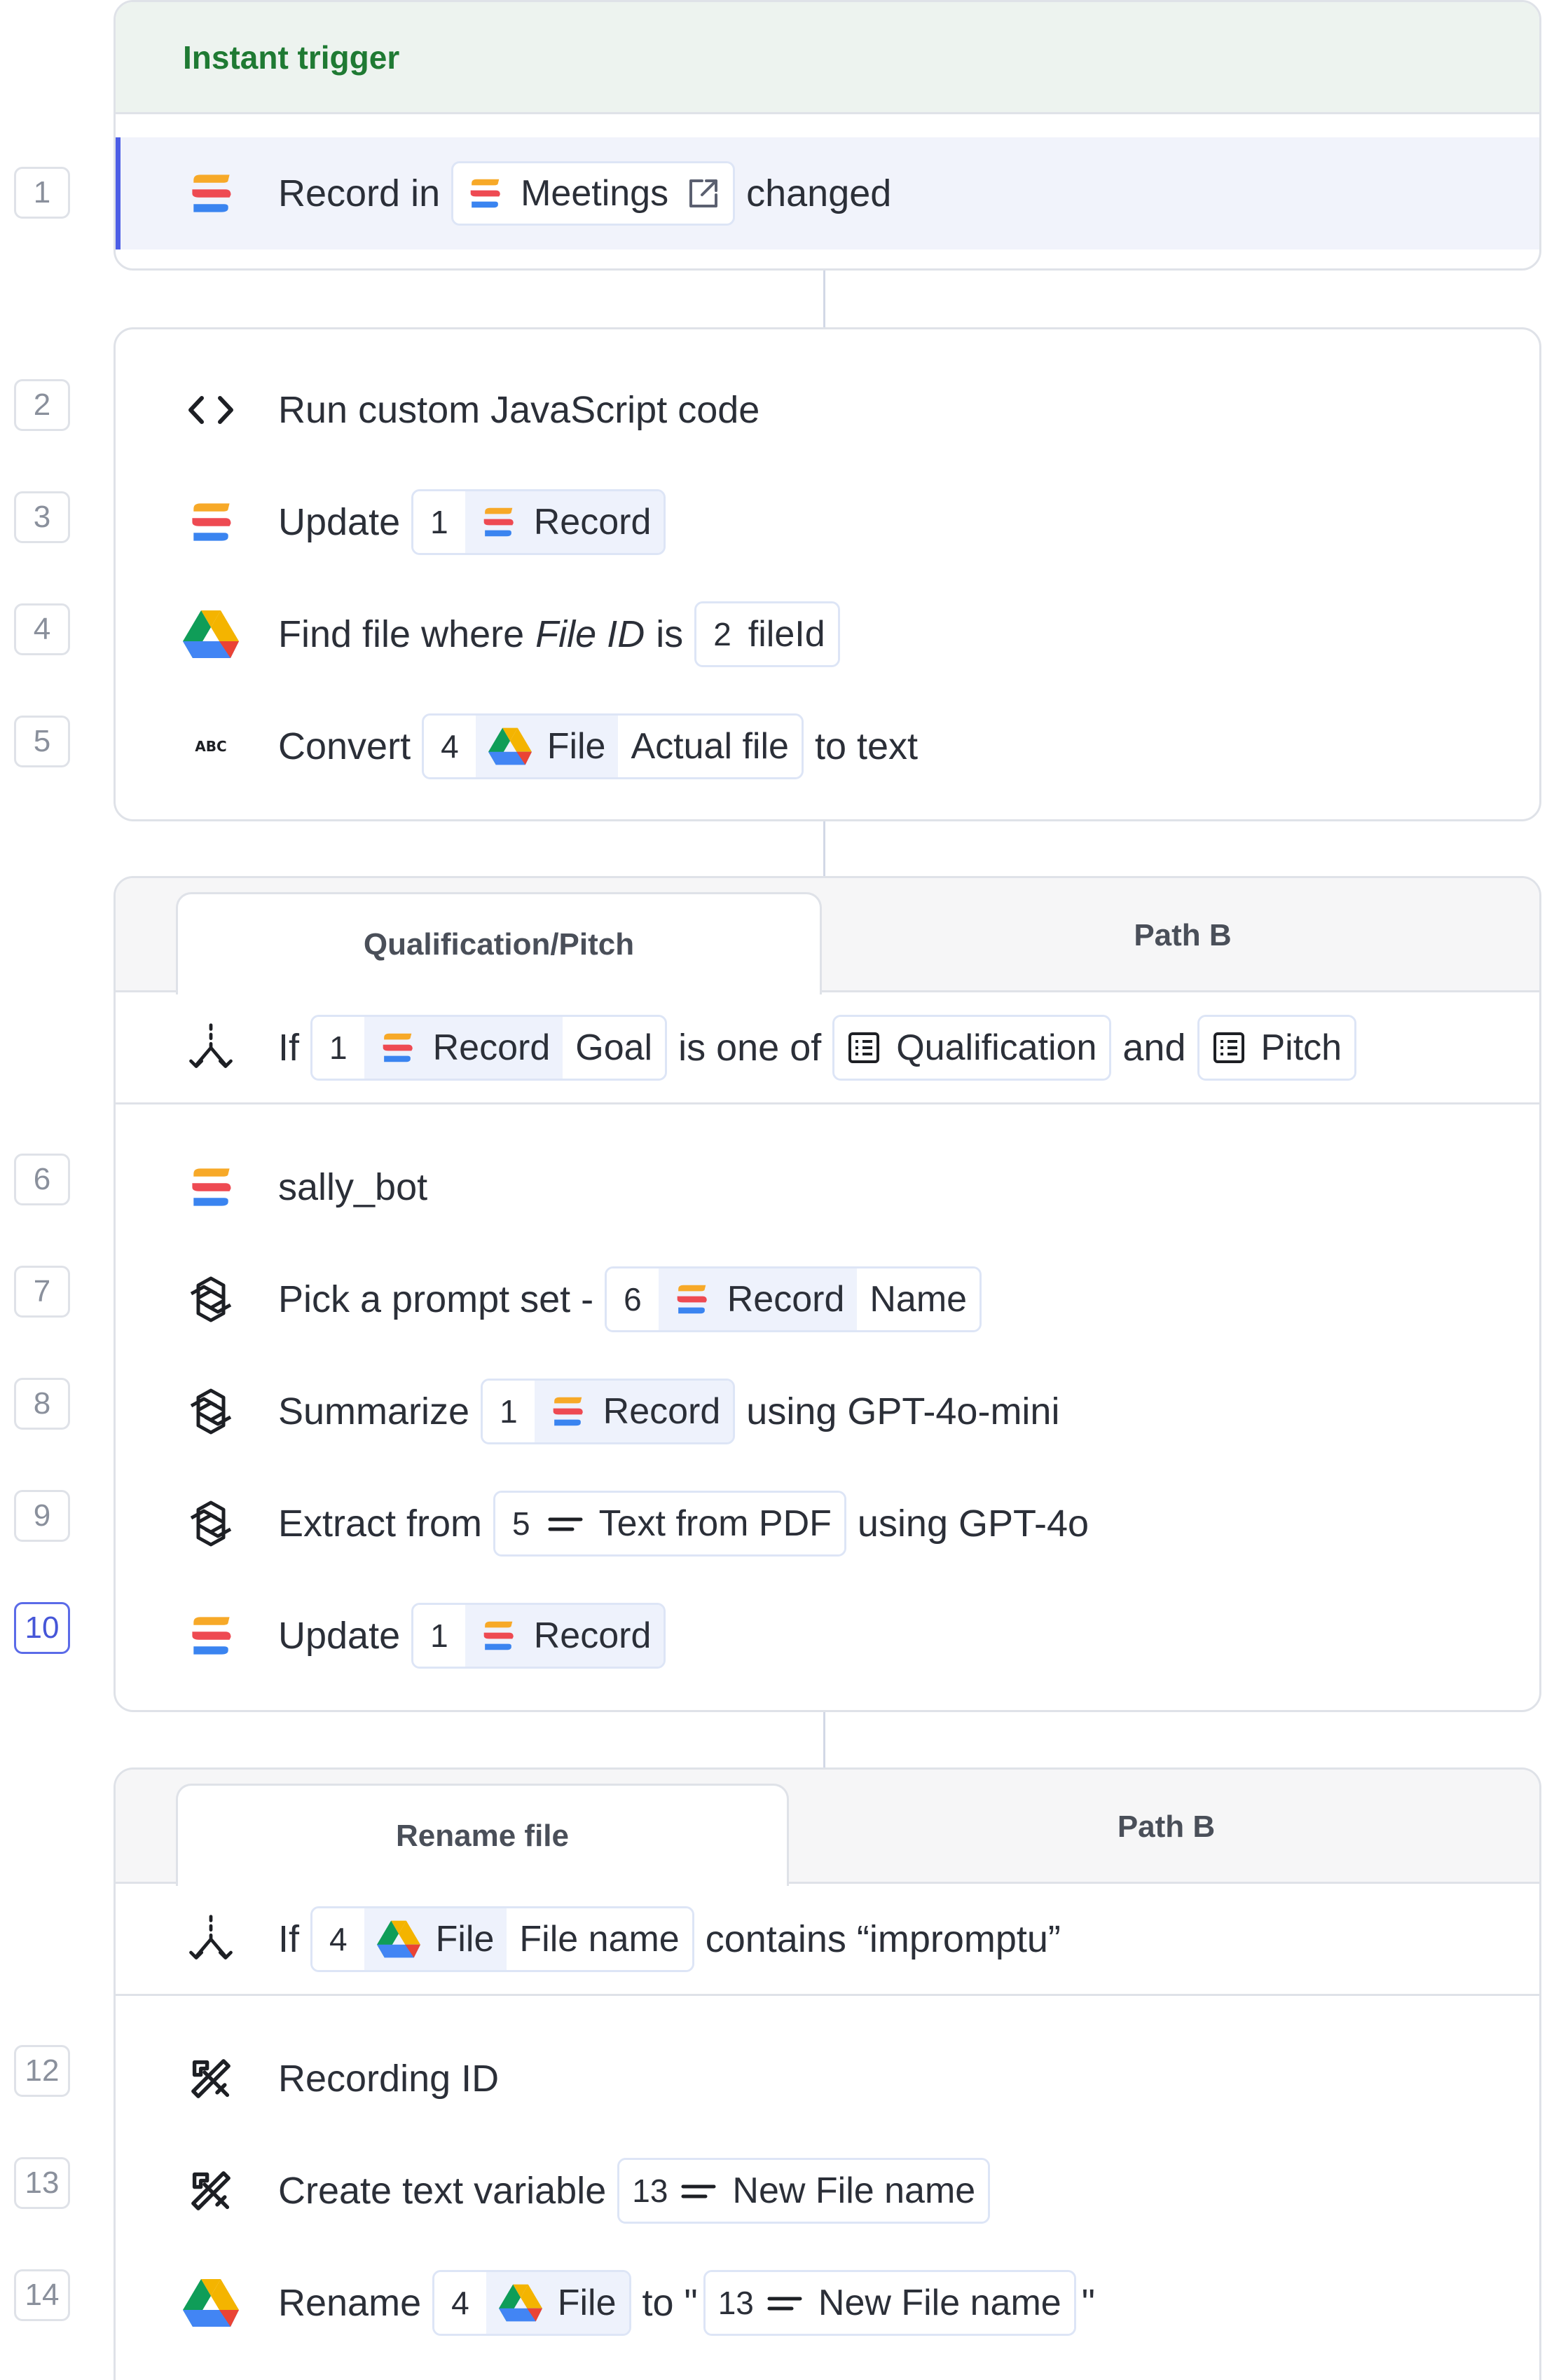  I want to click on step-row: ABC Convert 4 File Actual file to text, so click(827, 746).